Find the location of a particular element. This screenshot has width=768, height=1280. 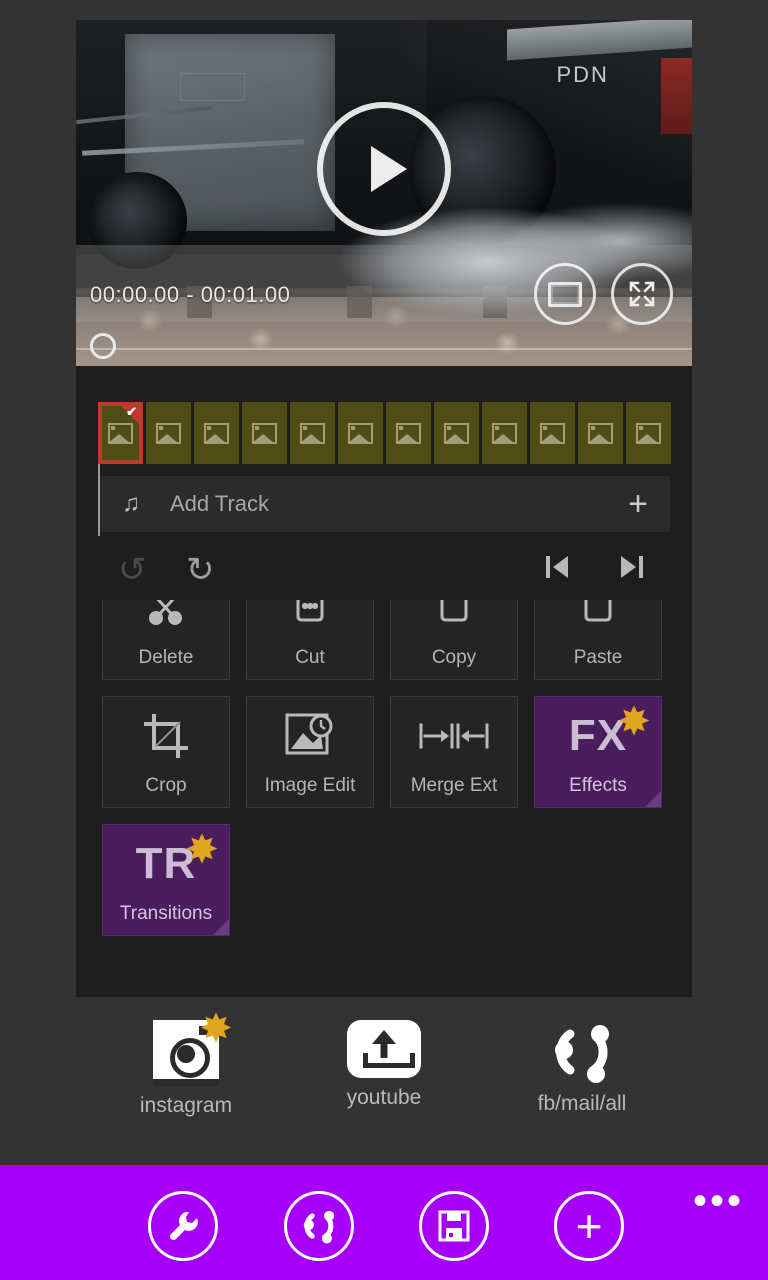

save-button is located at coordinates (454, 1226).